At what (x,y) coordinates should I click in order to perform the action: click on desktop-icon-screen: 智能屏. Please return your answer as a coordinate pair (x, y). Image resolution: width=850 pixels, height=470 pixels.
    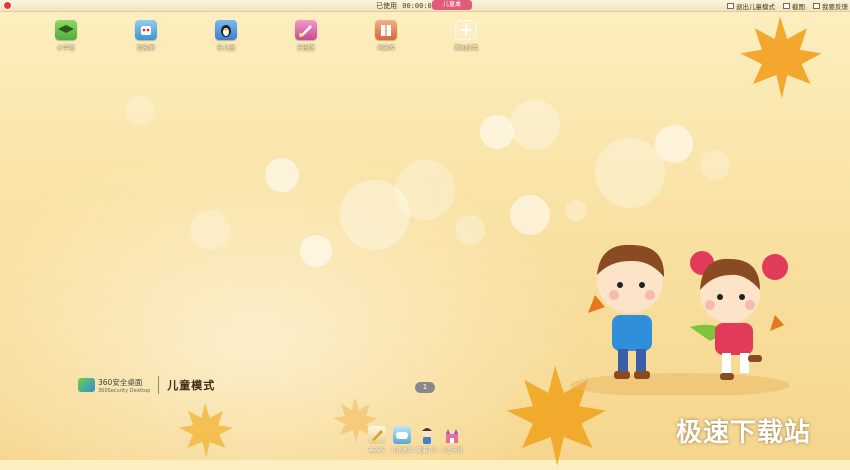
    Looking at the image, I should click on (146, 36).